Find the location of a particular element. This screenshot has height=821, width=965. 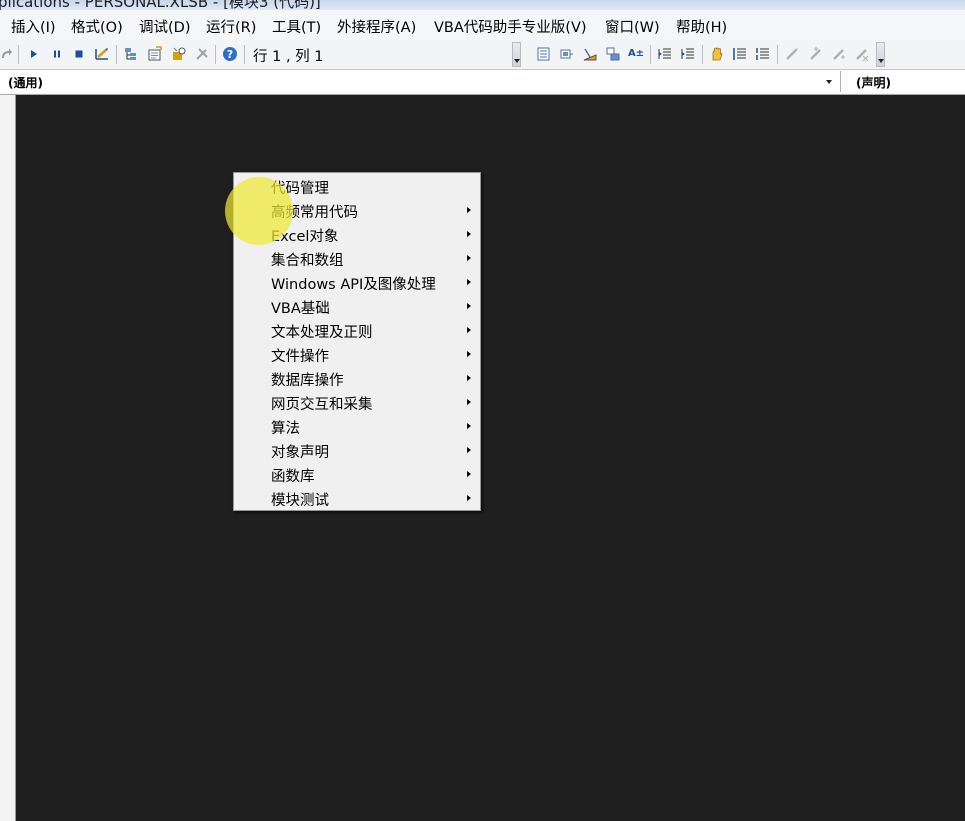

menu-tools: 工具(T) is located at coordinates (296, 26).